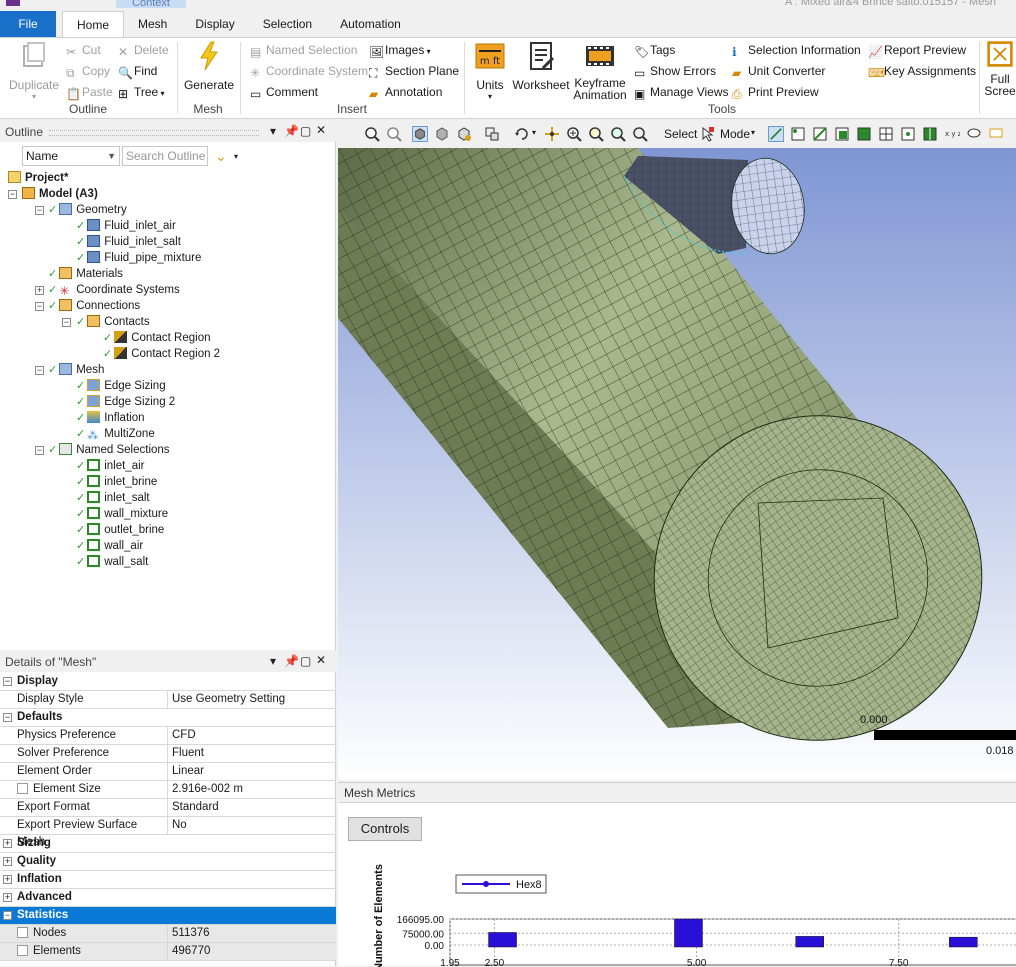  Describe the element at coordinates (151, 4) in the screenshot. I see `context-tab: Context` at that location.